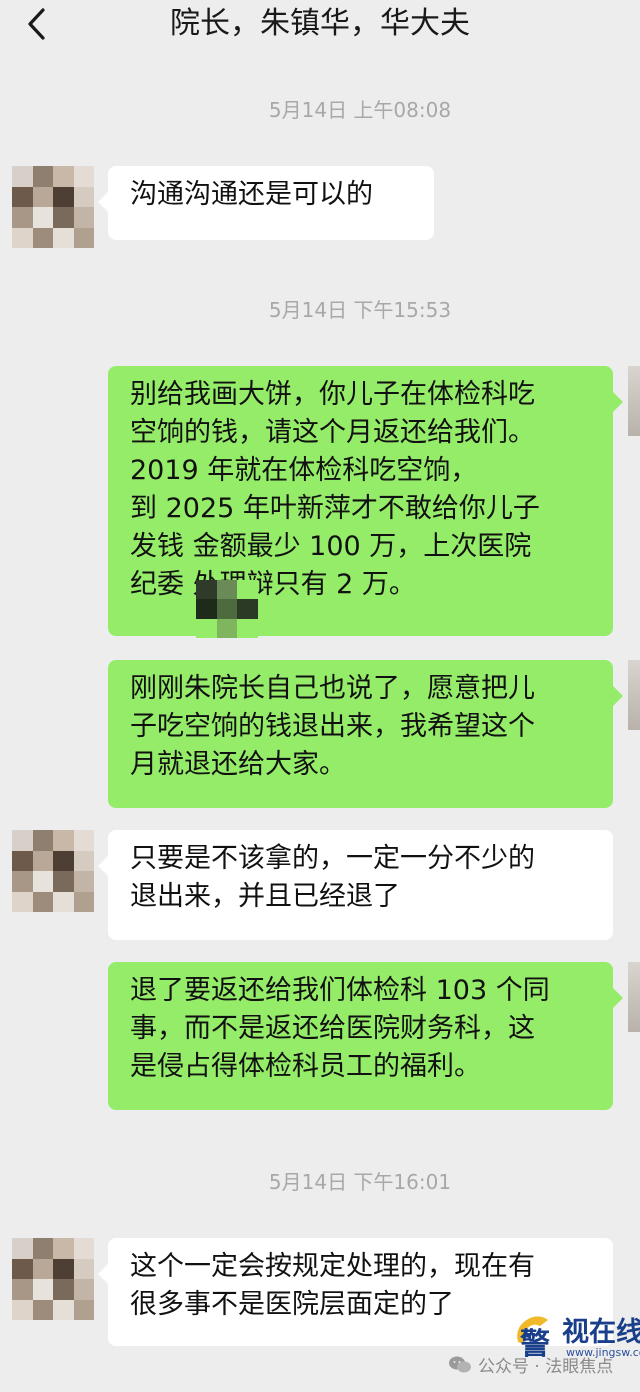 The image size is (640, 1392). What do you see at coordinates (332, 858) in the screenshot?
I see `message-text: 只要是不该拿的，一定一分不少的` at bounding box center [332, 858].